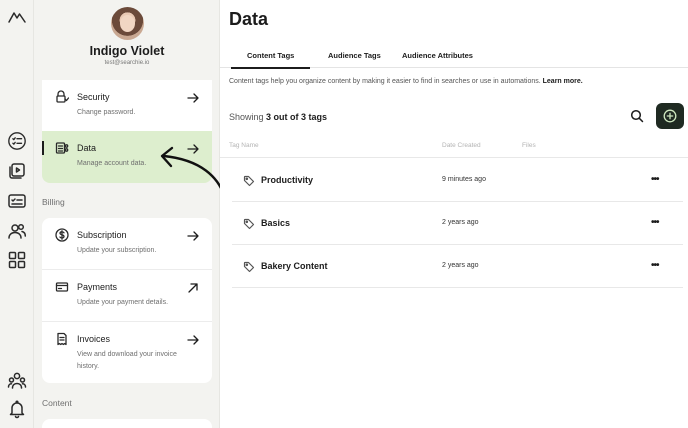  Describe the element at coordinates (454, 149) in the screenshot. I see `table-header: Tag Name Date Created Files` at that location.